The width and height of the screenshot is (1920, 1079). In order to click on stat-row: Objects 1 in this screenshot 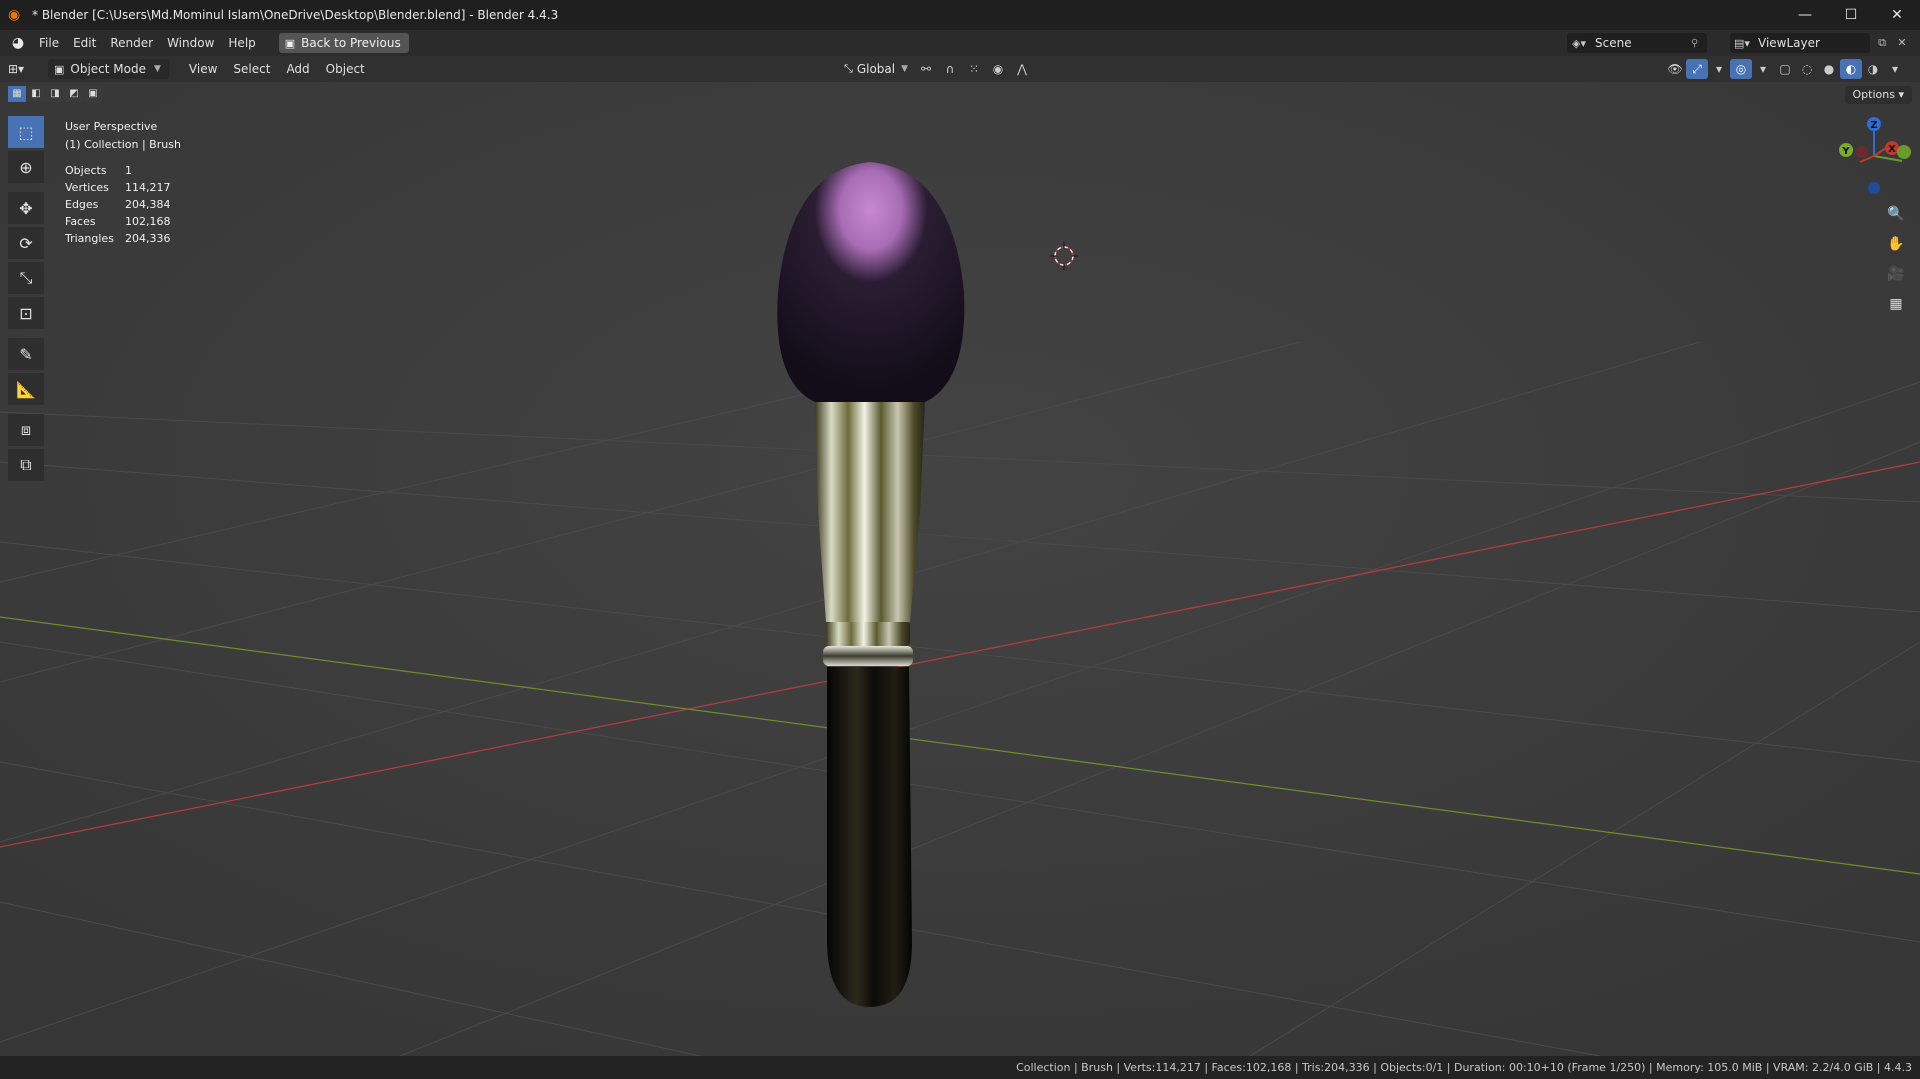, I will do `click(123, 170)`.